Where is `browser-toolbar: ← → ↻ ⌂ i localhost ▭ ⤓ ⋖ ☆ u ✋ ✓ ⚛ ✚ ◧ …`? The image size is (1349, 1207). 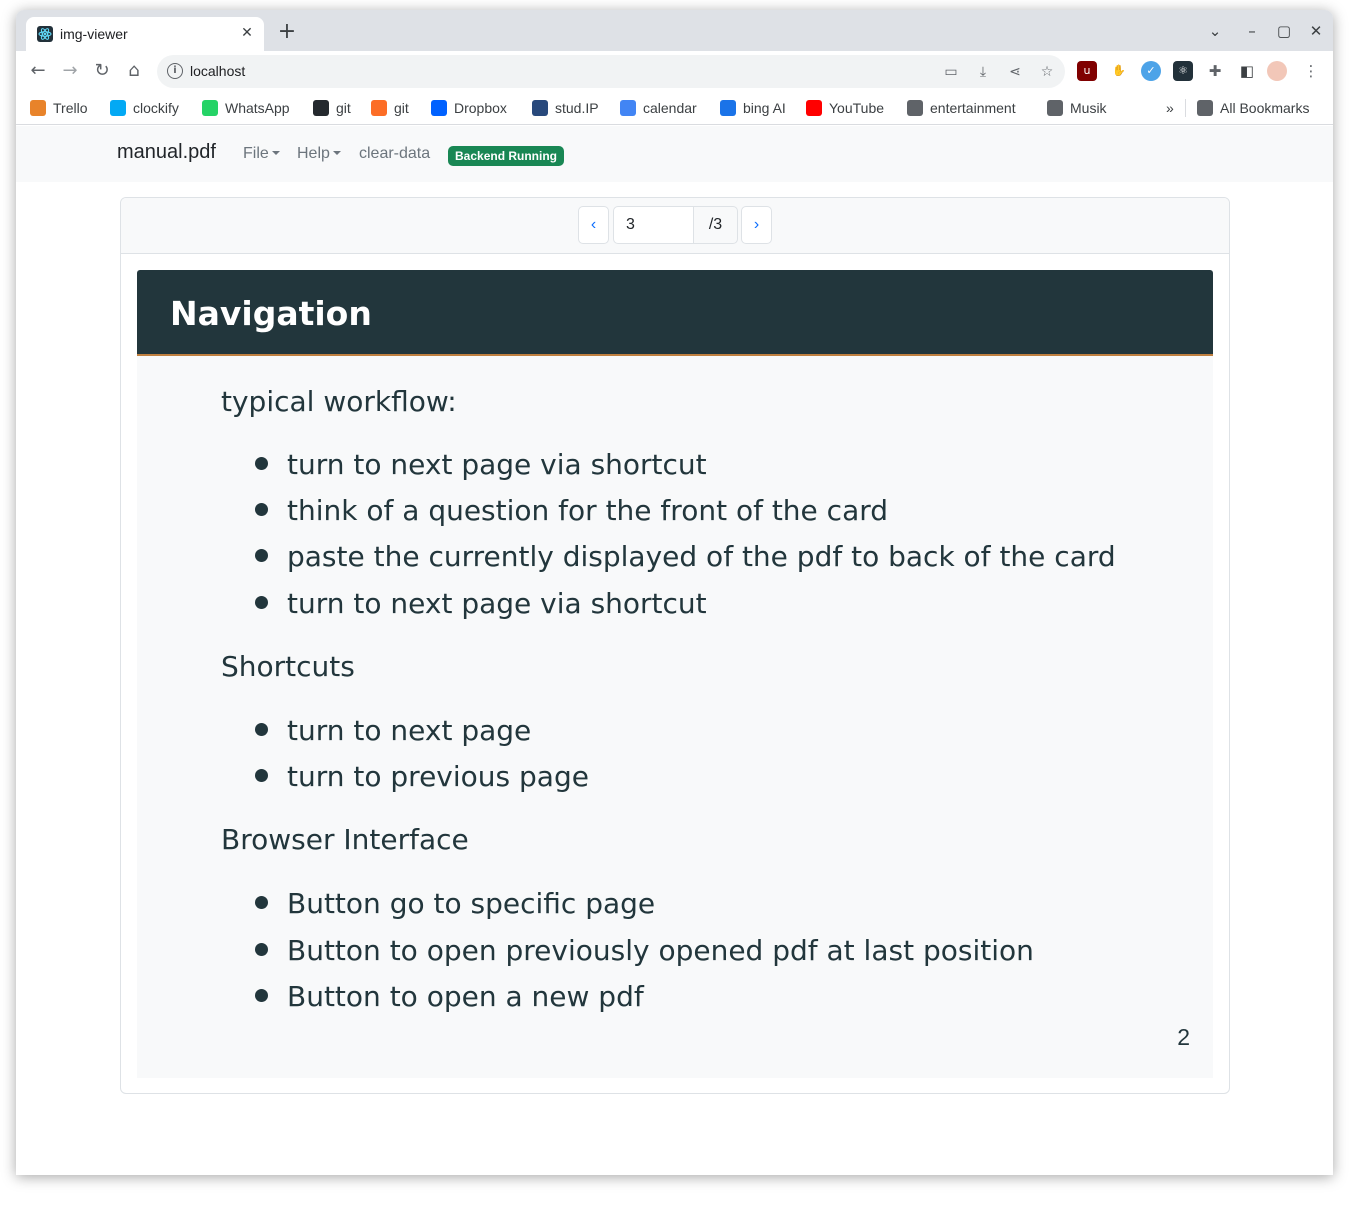
browser-toolbar: ← → ↻ ⌂ i localhost ▭ ⤓ ⋖ ☆ u ✋ ✓ ⚛ ✚ ◧ … is located at coordinates (674, 71).